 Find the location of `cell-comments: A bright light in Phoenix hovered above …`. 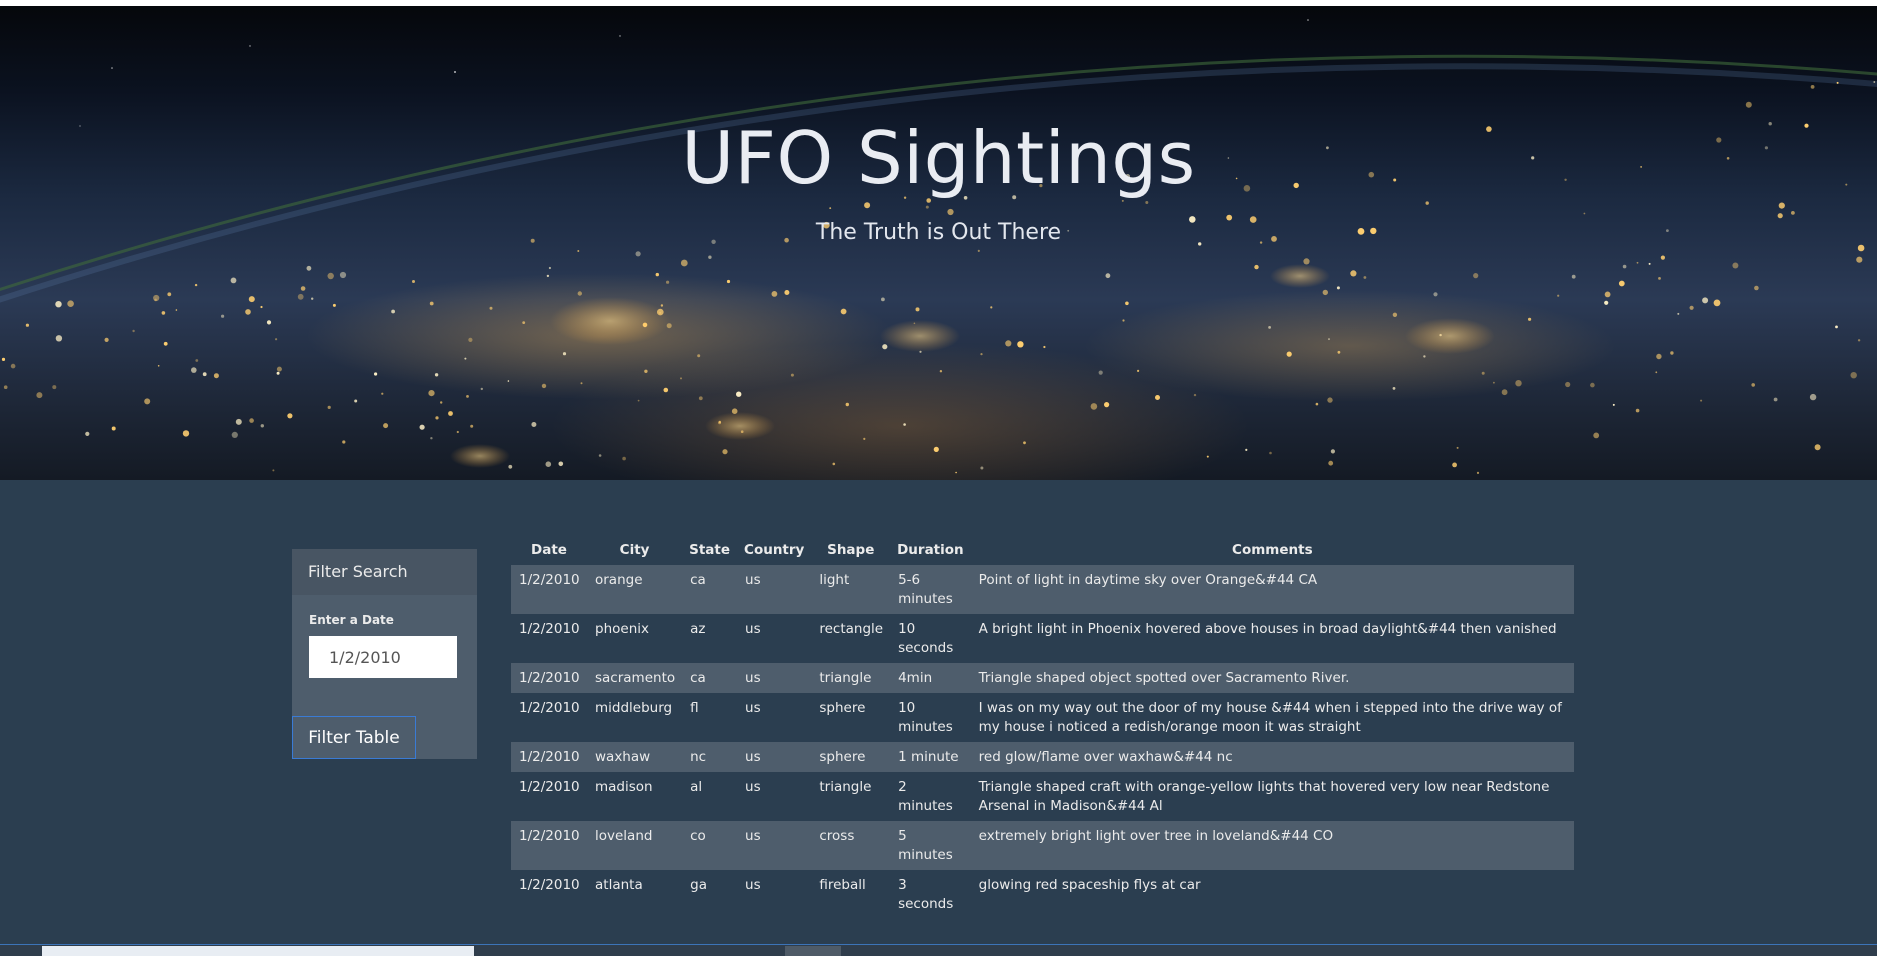

cell-comments: A bright light in Phoenix hovered above … is located at coordinates (1267, 629).